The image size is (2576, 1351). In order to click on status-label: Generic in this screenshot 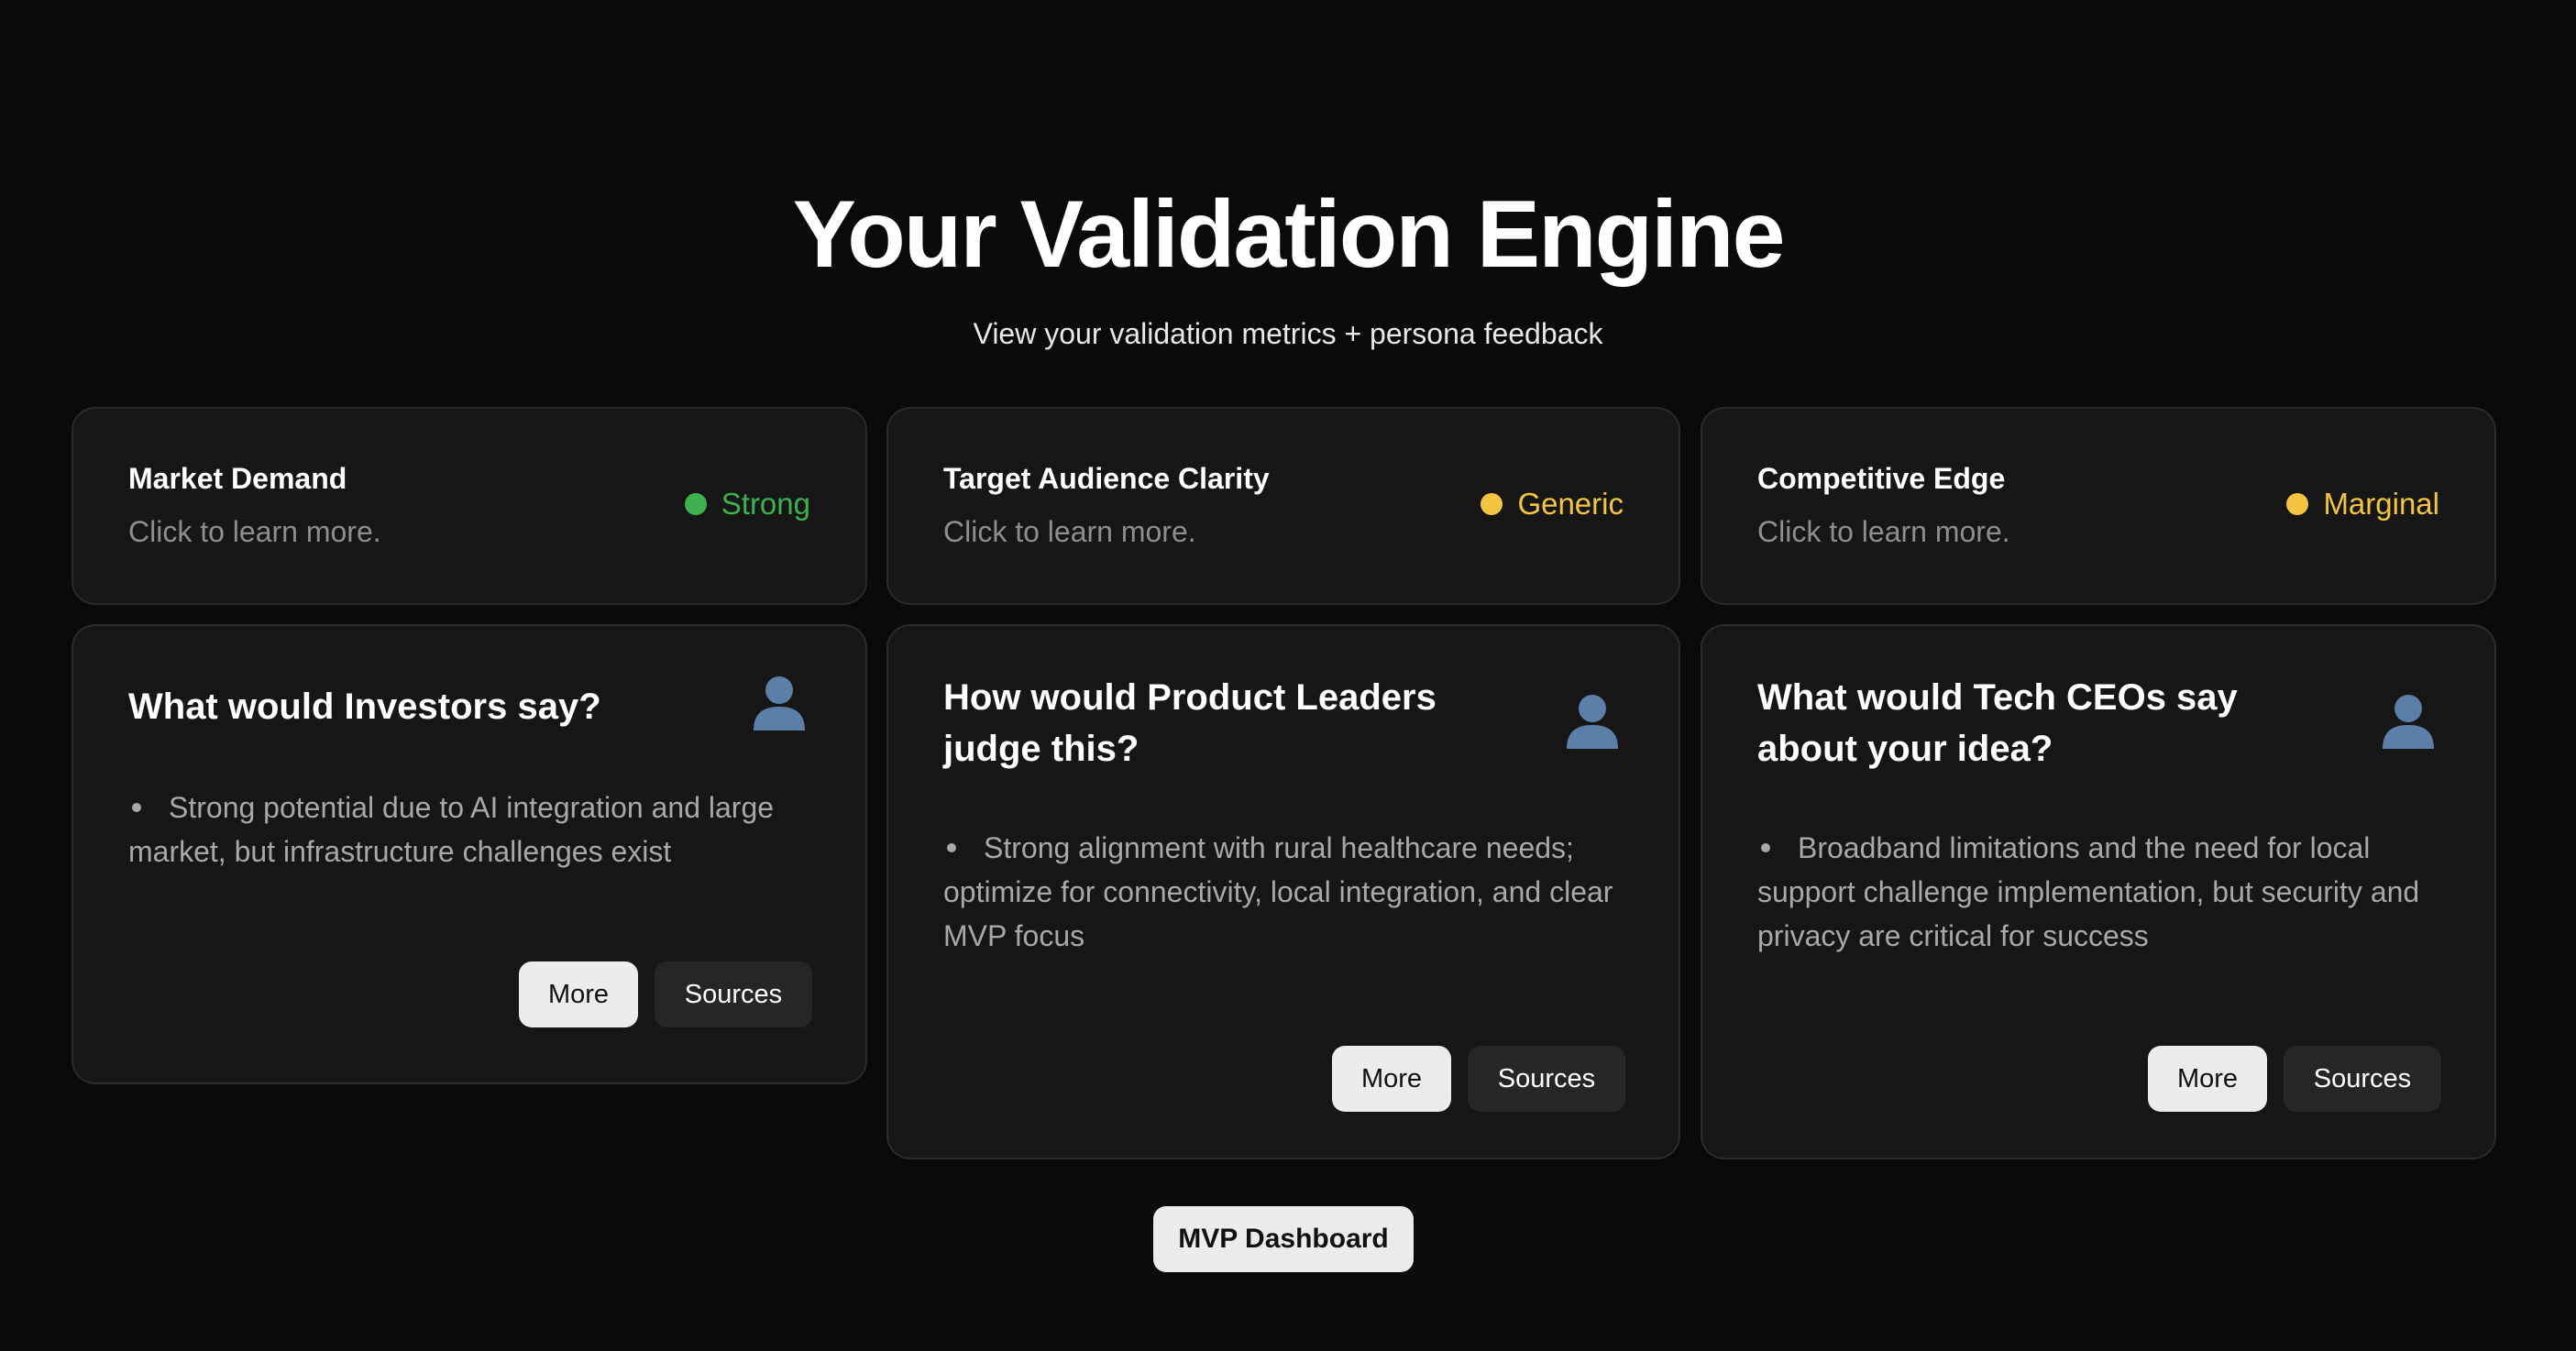, I will do `click(1571, 504)`.